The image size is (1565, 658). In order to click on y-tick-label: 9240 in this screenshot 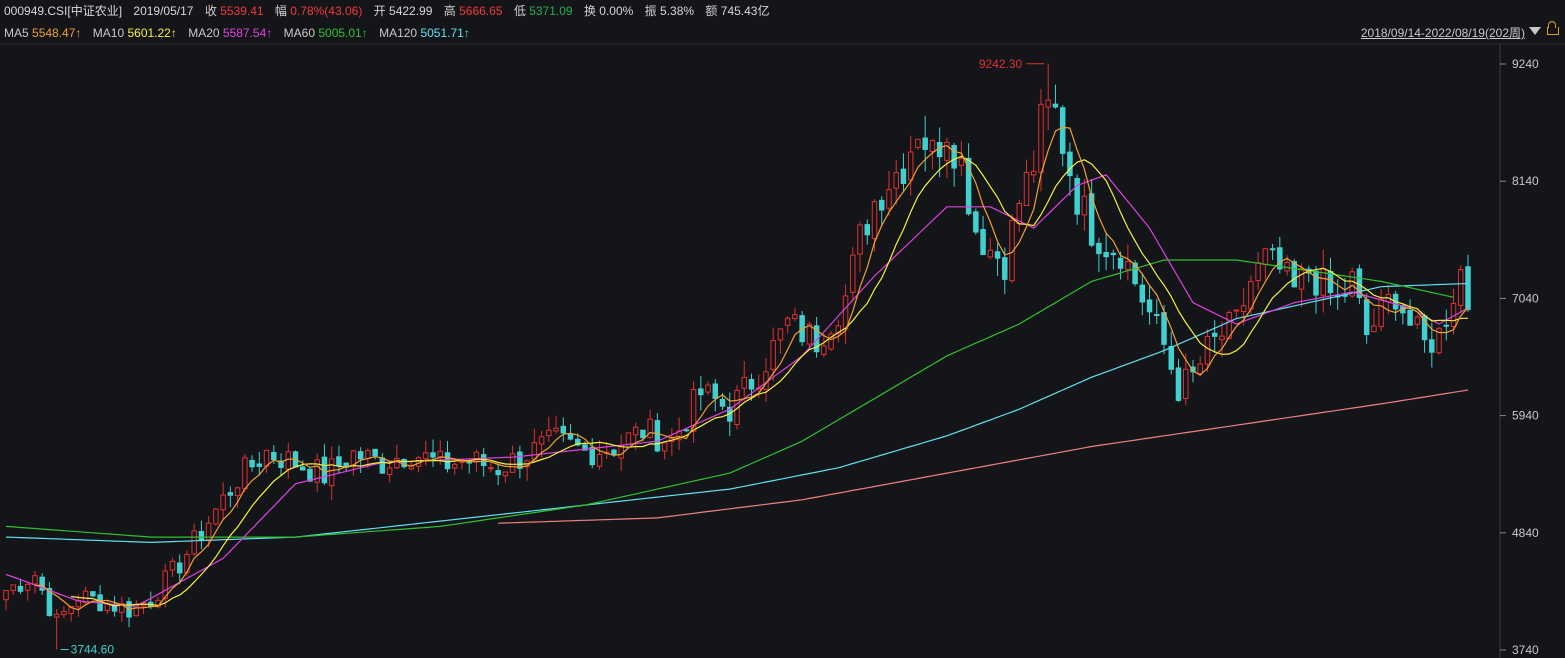, I will do `click(1525, 64)`.